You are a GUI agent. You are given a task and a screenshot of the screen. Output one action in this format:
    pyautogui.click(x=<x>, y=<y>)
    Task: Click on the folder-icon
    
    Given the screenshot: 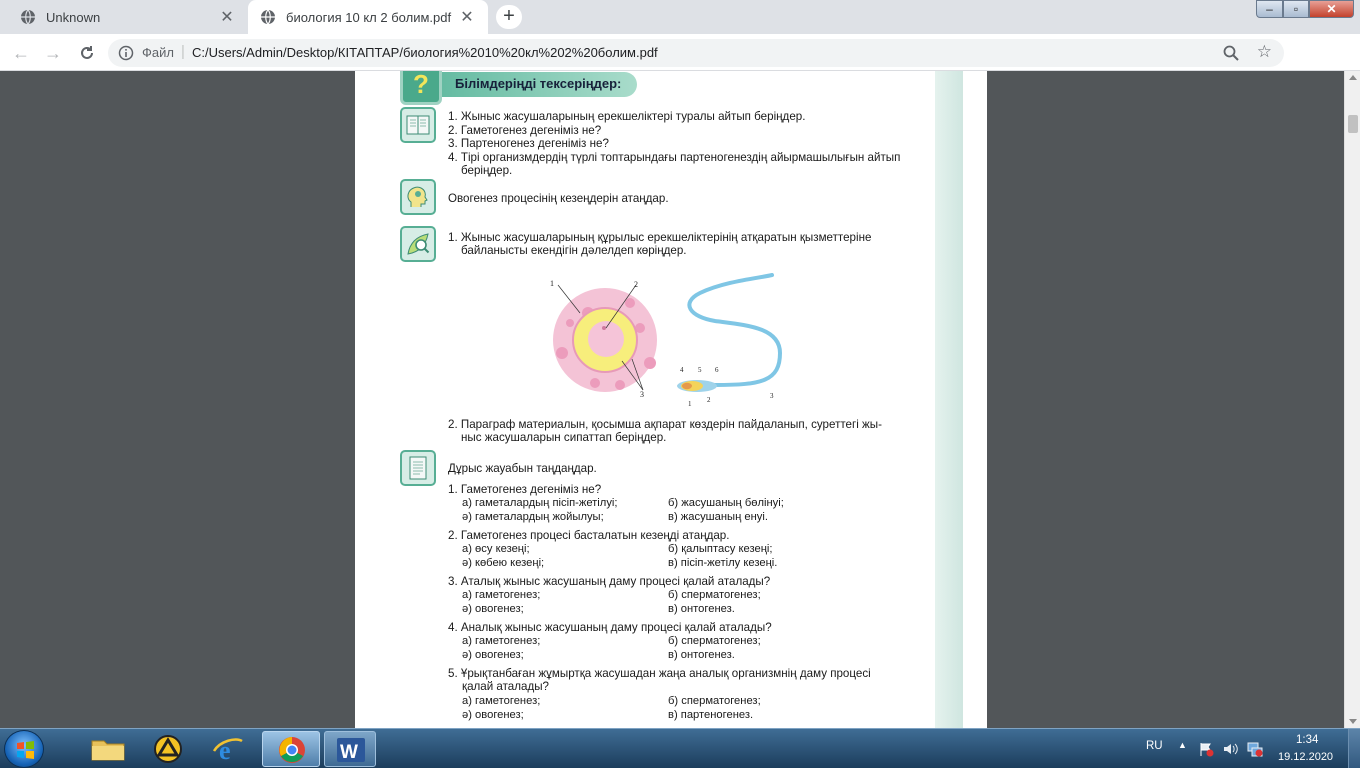 What is the action you would take?
    pyautogui.click(x=108, y=750)
    